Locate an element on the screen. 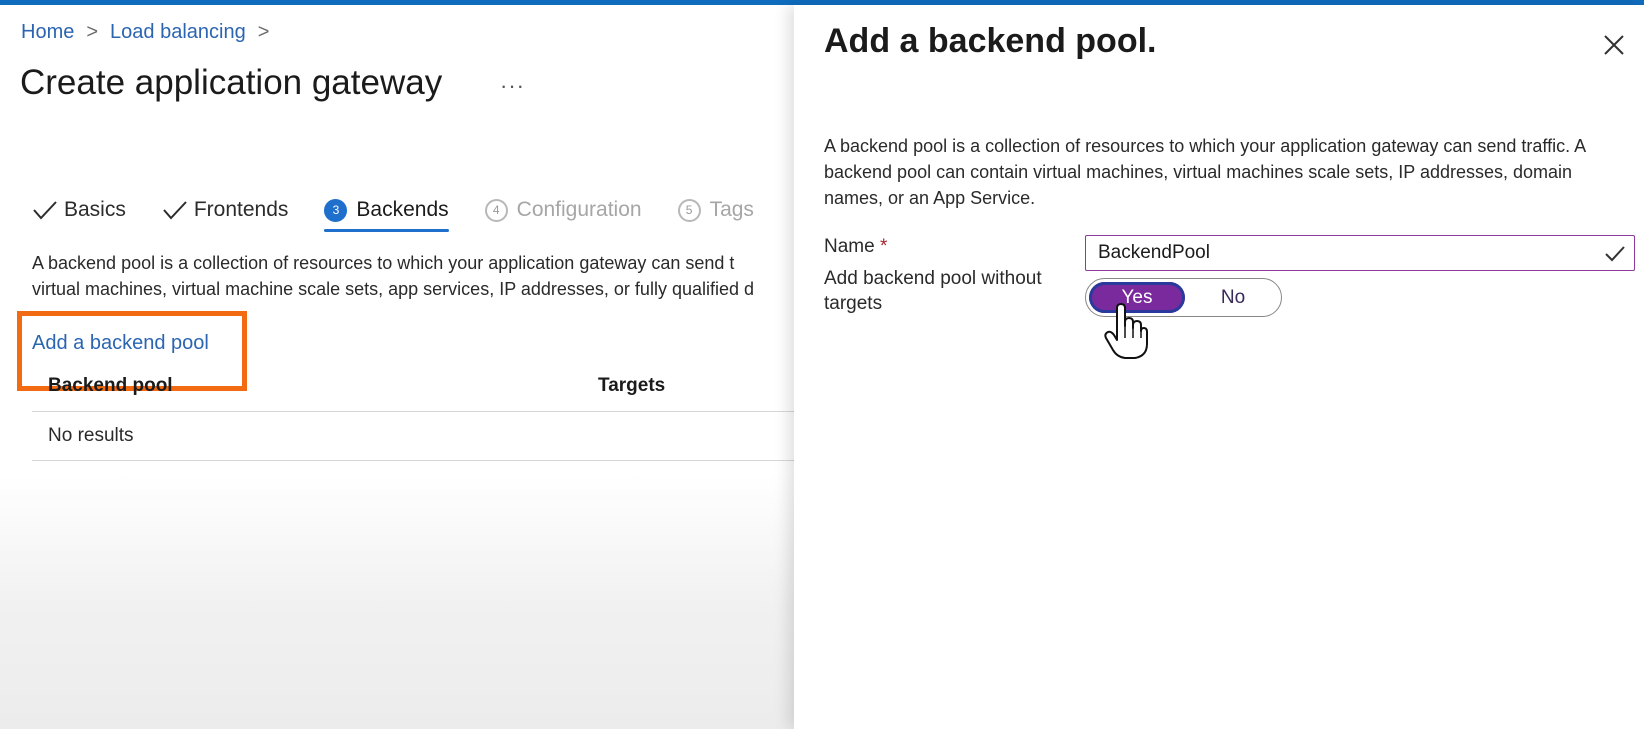 Image resolution: width=1644 pixels, height=729 pixels. tab-frontends: Frontends is located at coordinates (225, 210).